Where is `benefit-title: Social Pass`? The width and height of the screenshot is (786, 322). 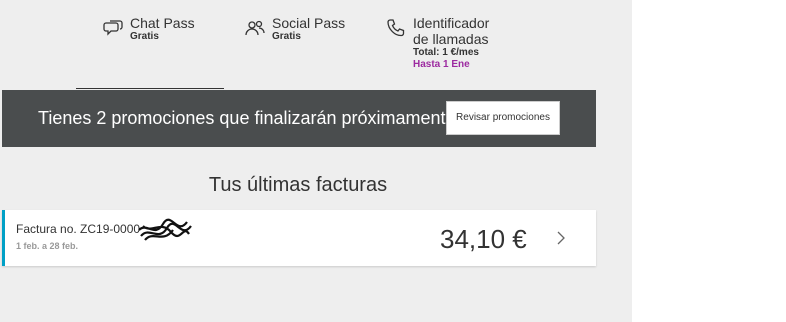
benefit-title: Social Pass is located at coordinates (309, 23).